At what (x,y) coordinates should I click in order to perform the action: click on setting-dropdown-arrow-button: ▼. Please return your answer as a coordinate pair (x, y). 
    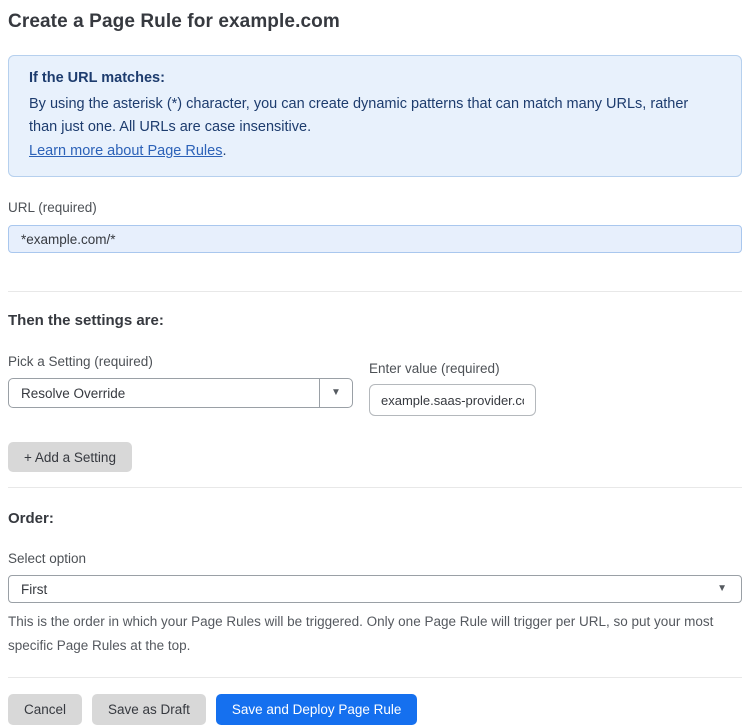
    Looking at the image, I should click on (335, 393).